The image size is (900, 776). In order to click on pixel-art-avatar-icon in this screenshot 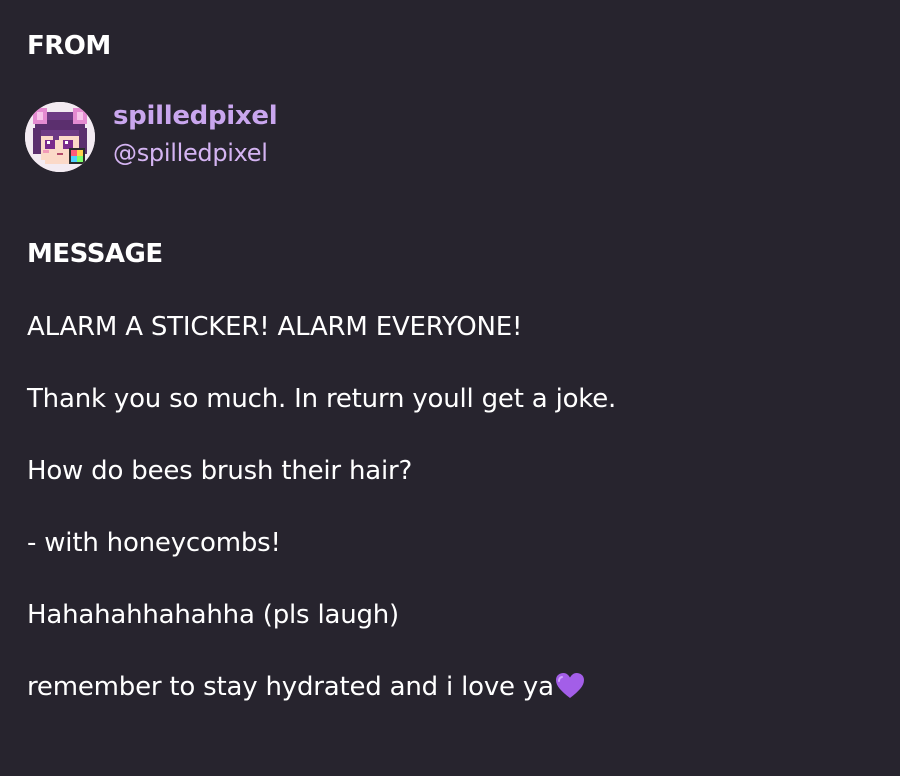, I will do `click(60, 137)`.